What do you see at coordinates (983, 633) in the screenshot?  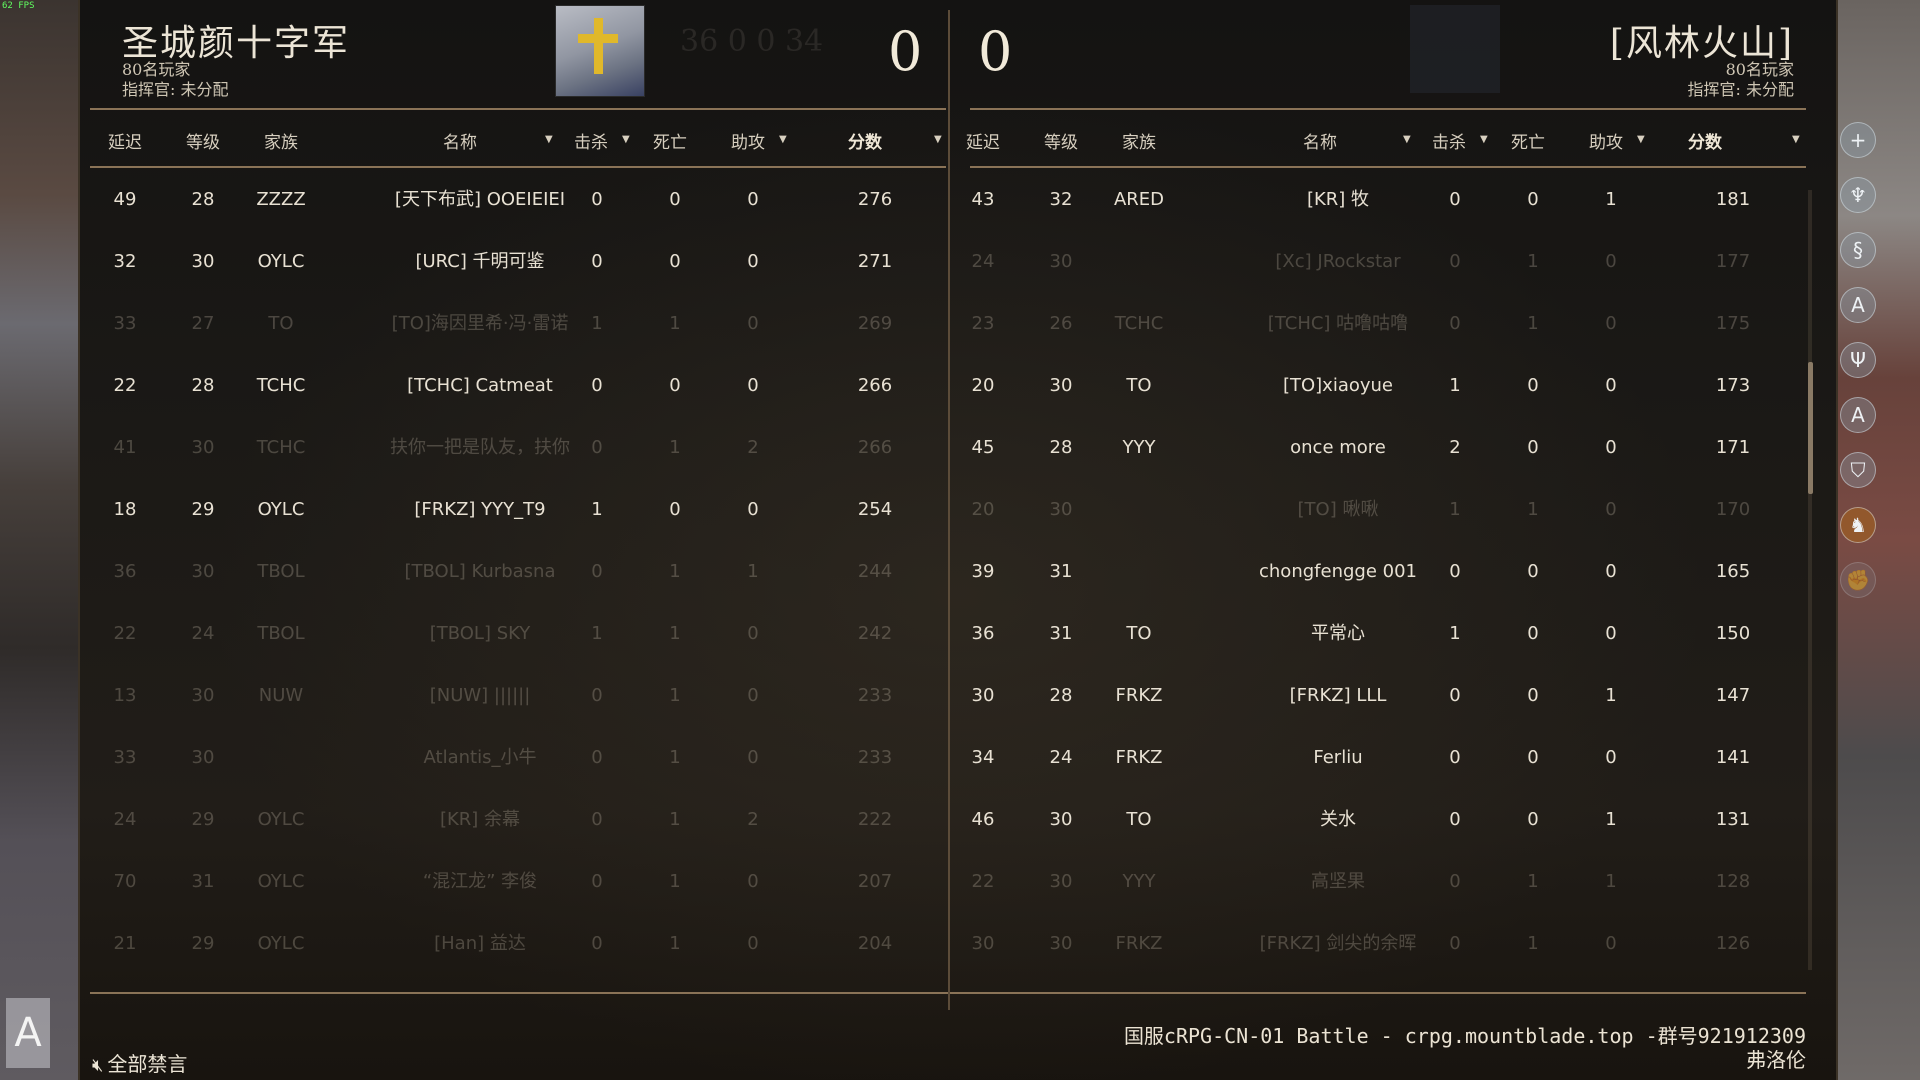 I see `player-ping: 36` at bounding box center [983, 633].